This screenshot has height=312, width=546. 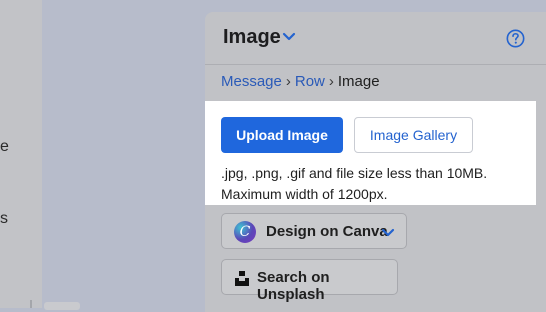 I want to click on image-gallery-button: Image Gallery, so click(x=413, y=135).